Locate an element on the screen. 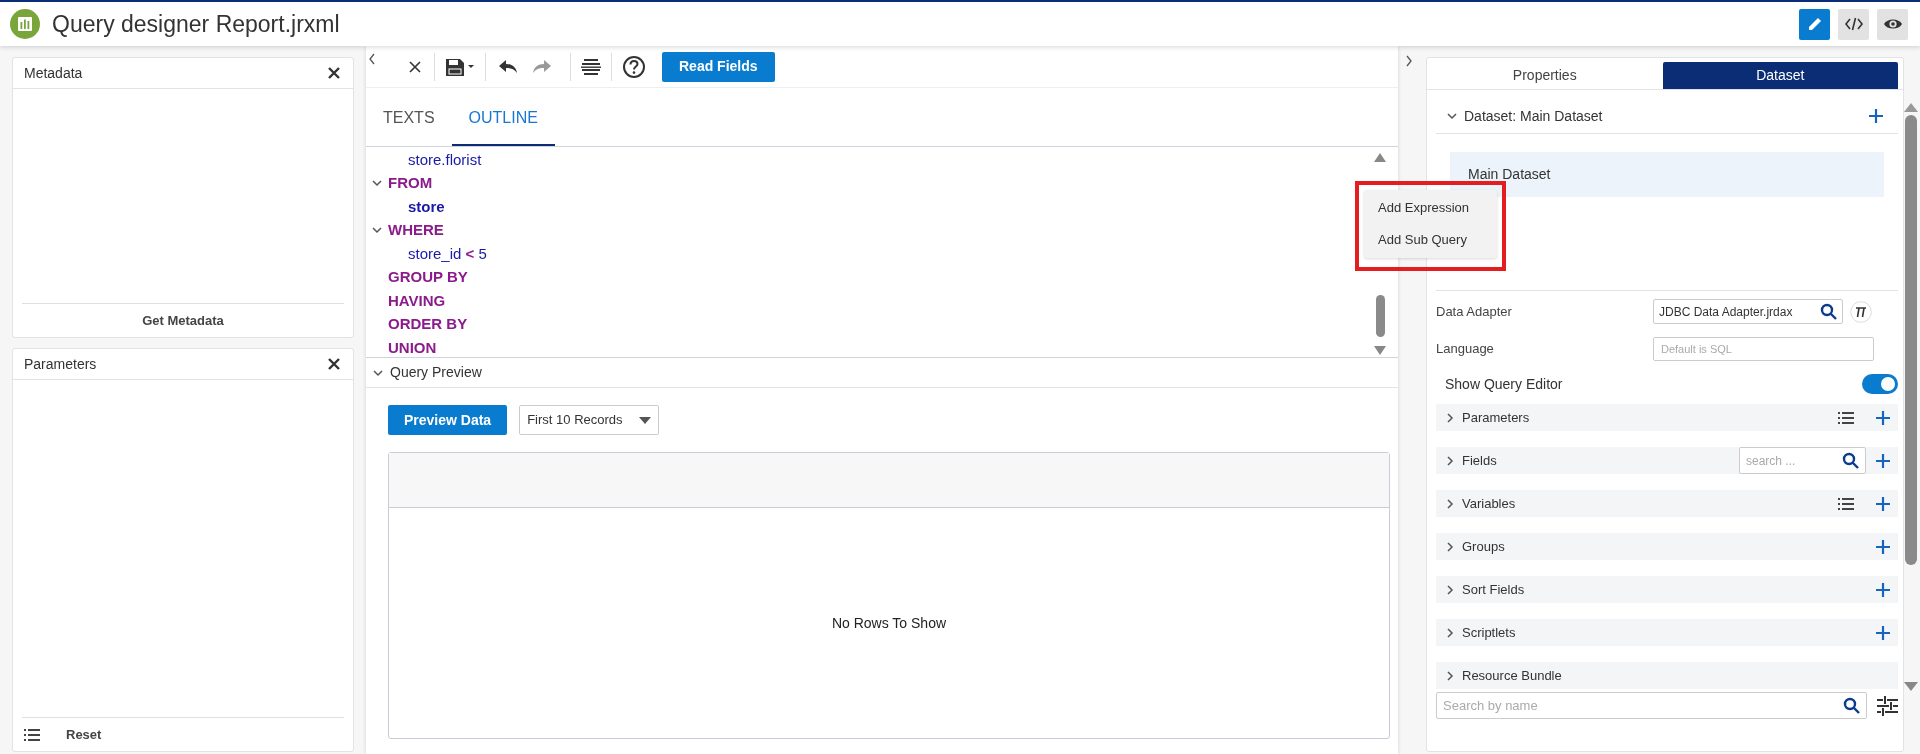 The width and height of the screenshot is (1920, 754). section-title: Variables is located at coordinates (1489, 503).